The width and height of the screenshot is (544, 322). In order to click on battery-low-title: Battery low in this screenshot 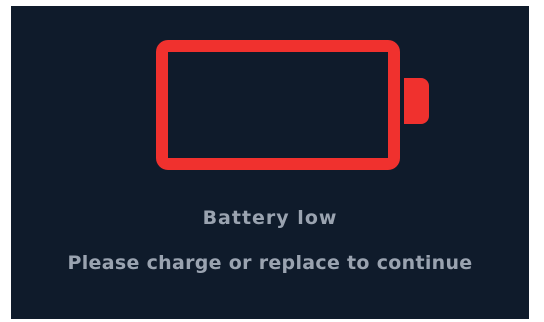, I will do `click(270, 218)`.